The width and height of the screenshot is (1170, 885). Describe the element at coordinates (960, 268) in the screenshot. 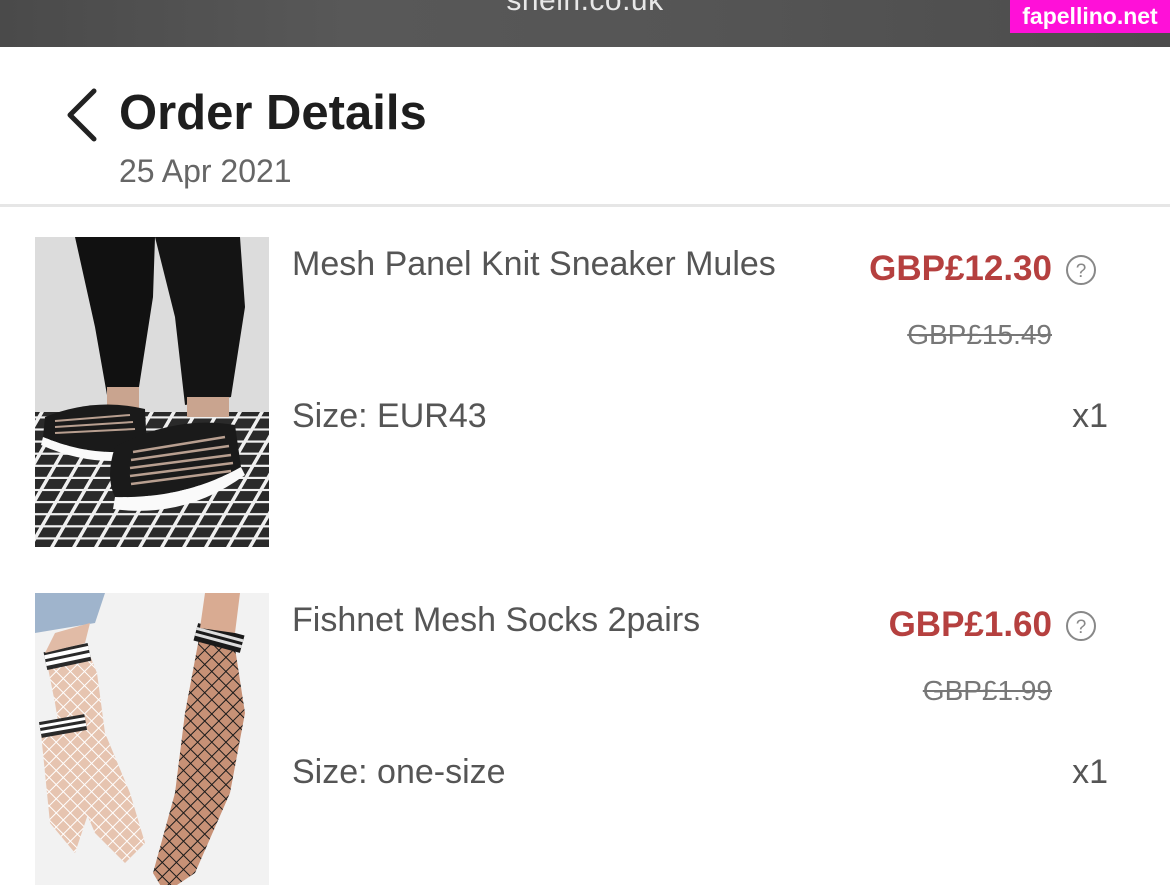

I see `product-price: GBP£12.30` at that location.